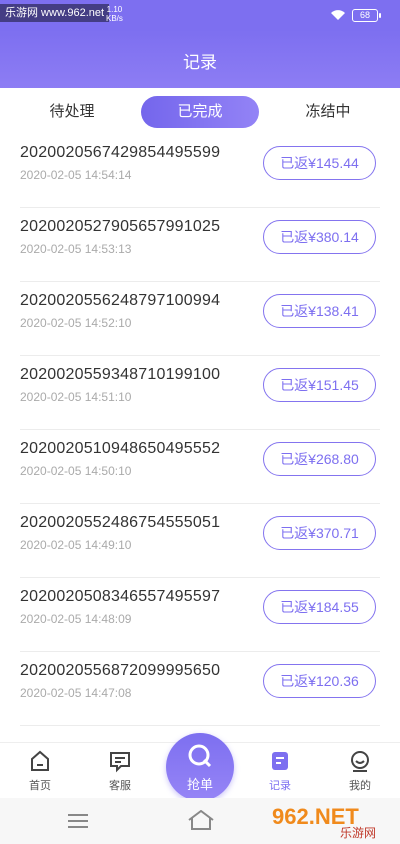 Image resolution: width=400 pixels, height=844 pixels. I want to click on order-number: 2020020508346557495597, so click(120, 596).